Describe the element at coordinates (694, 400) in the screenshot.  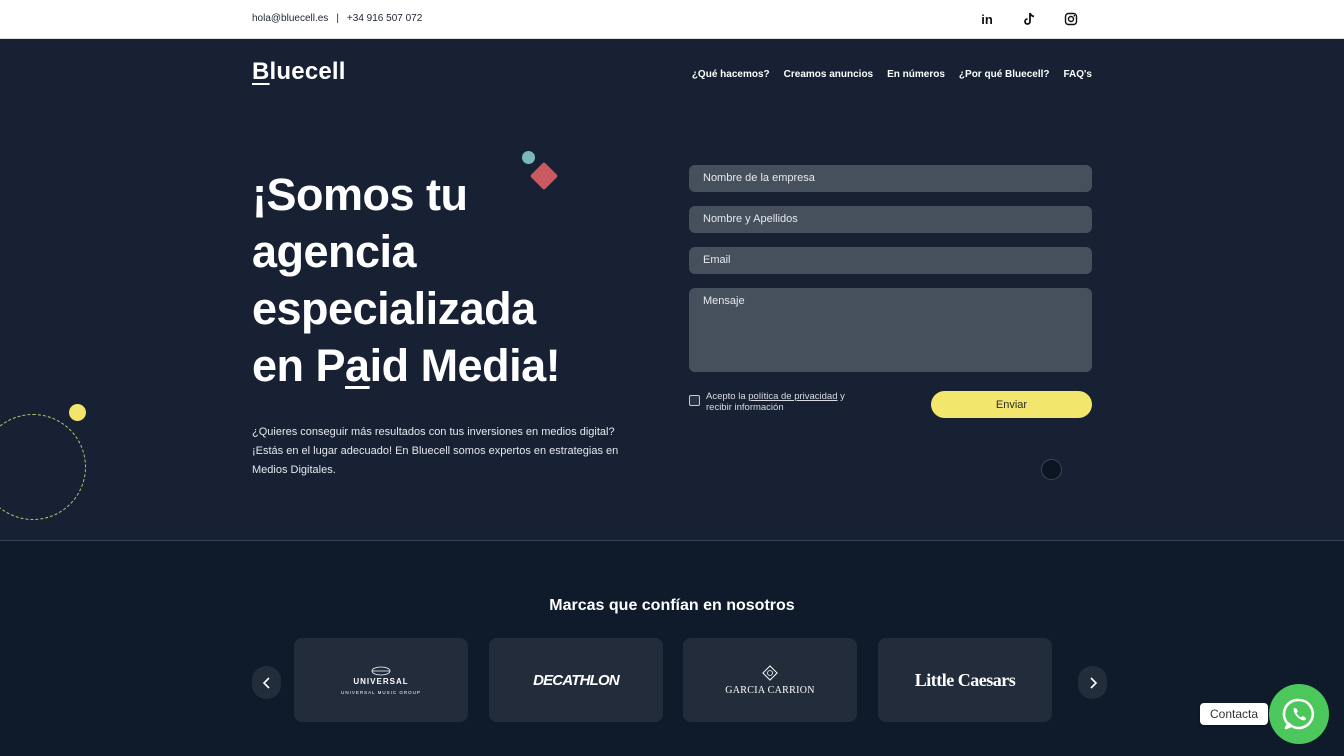
I see `privacy-checkbox` at that location.